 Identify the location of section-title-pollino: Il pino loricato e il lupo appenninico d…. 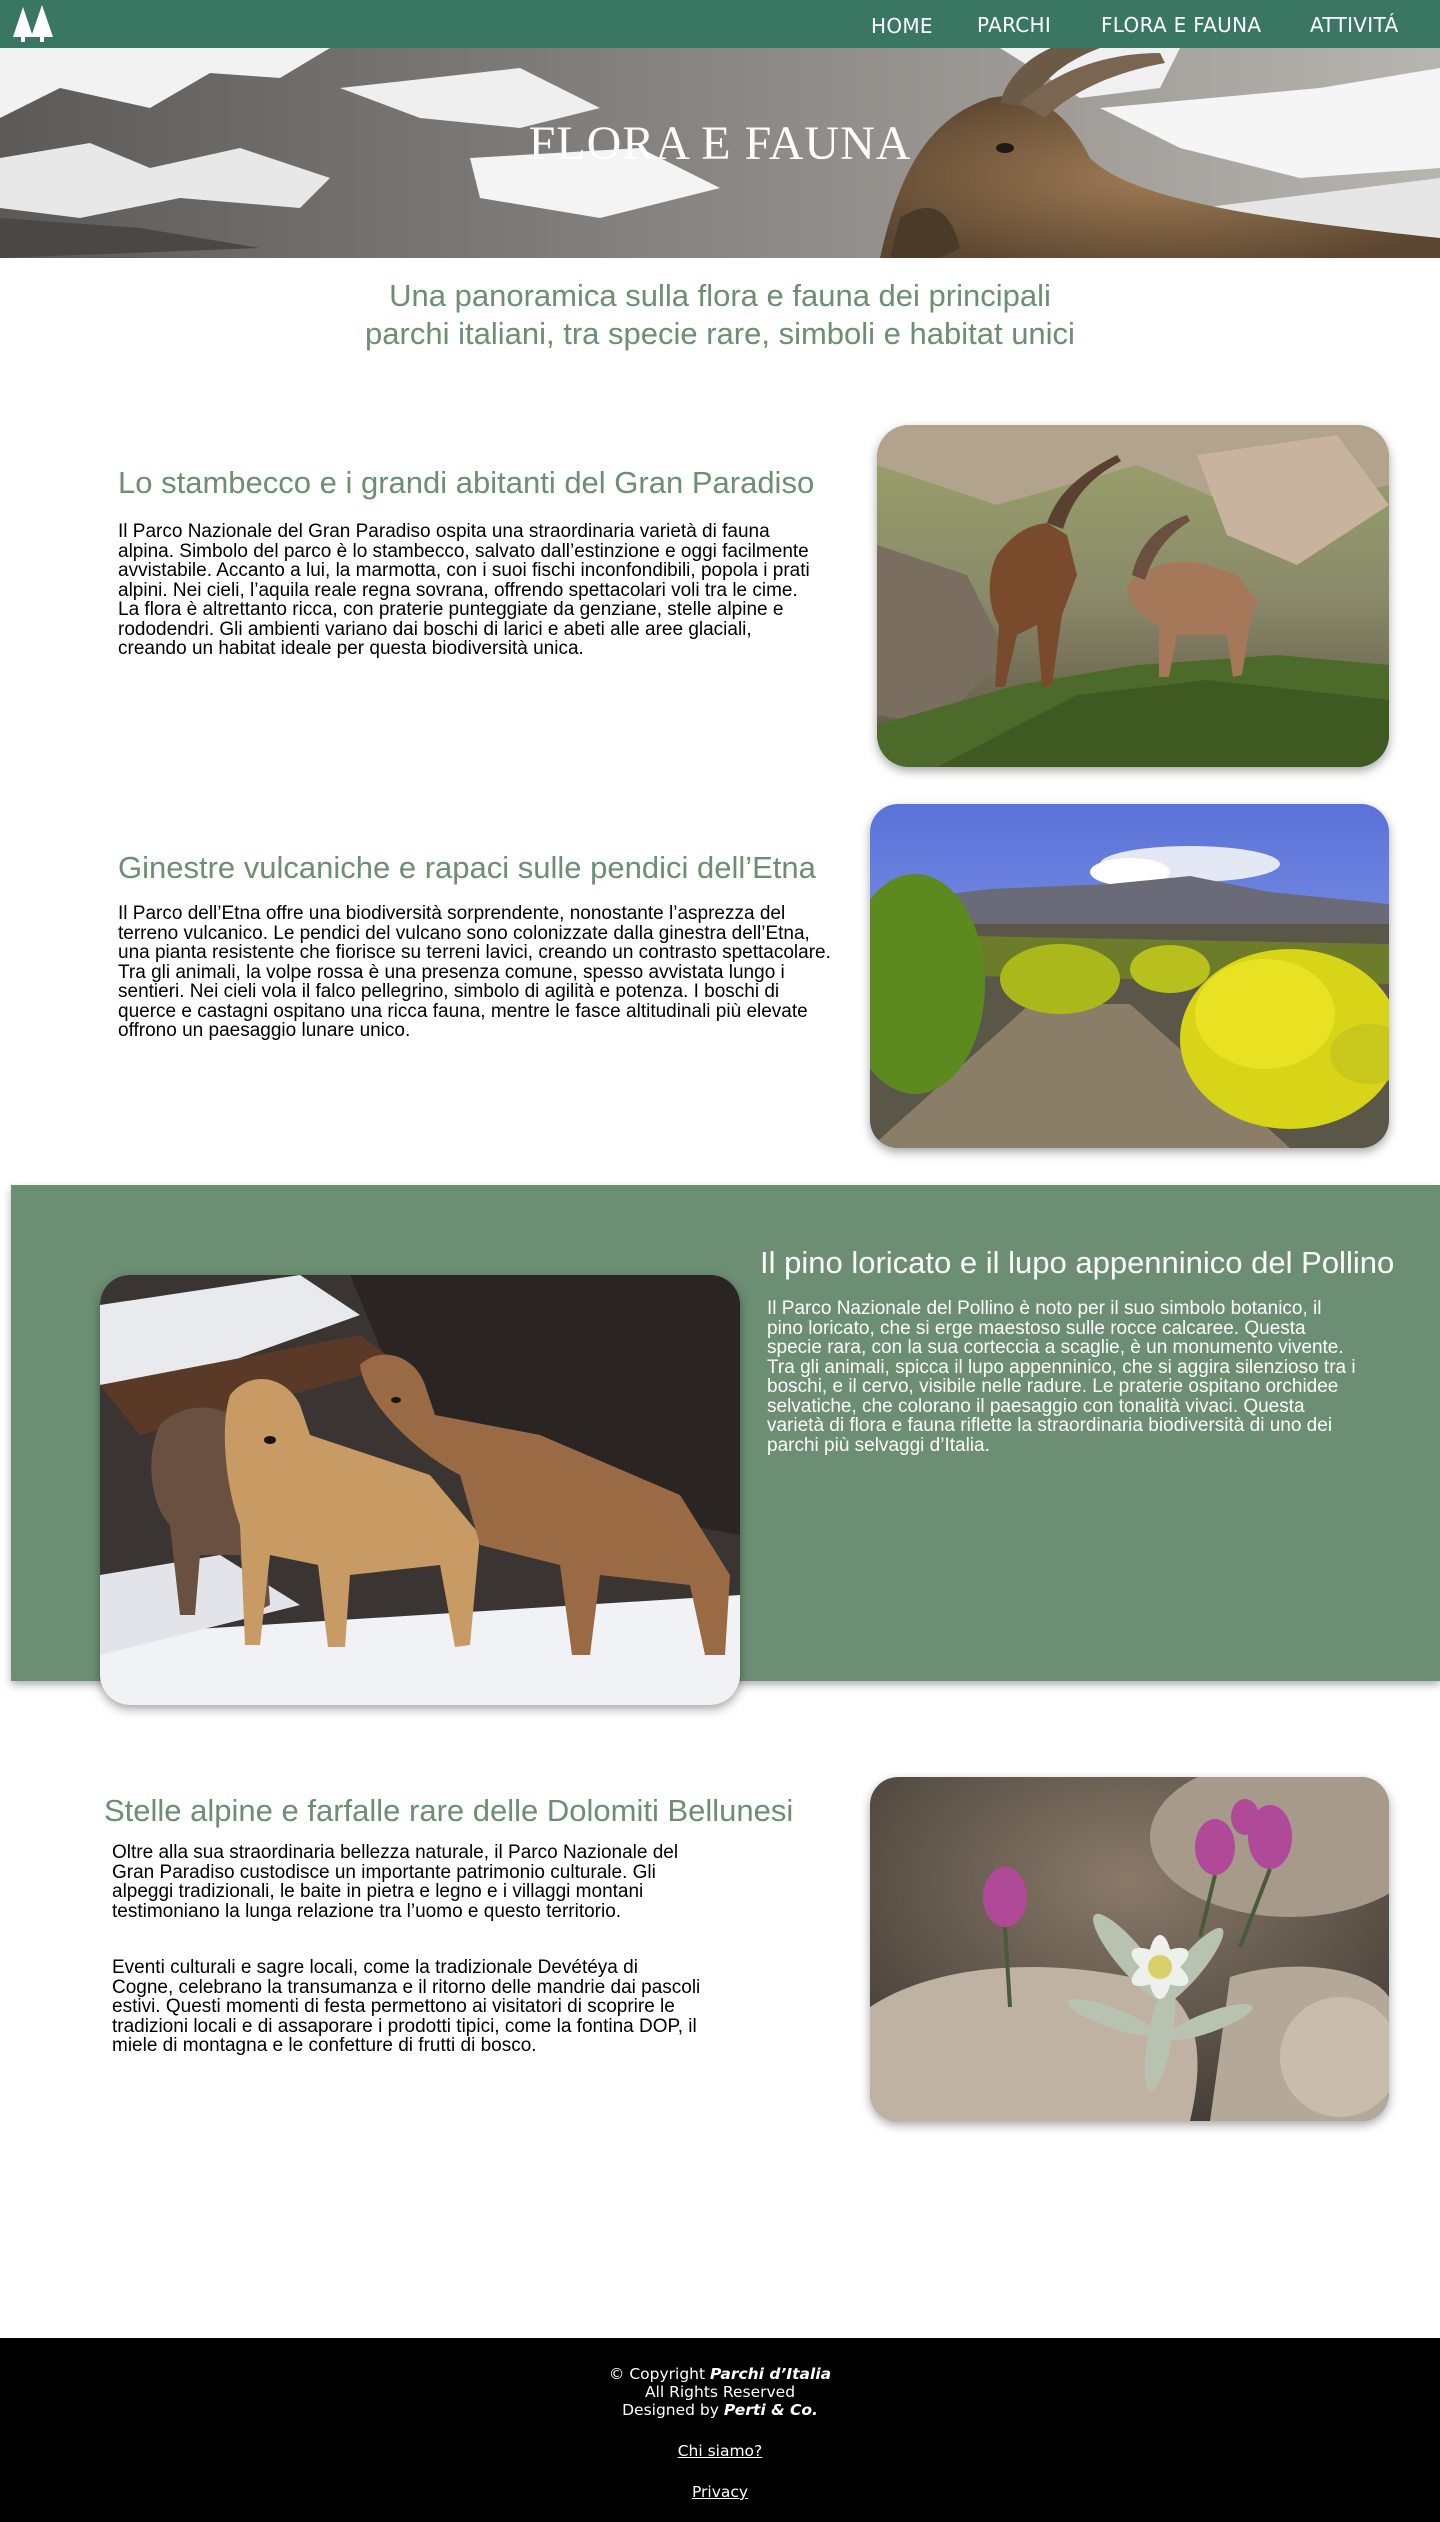
(1077, 1262).